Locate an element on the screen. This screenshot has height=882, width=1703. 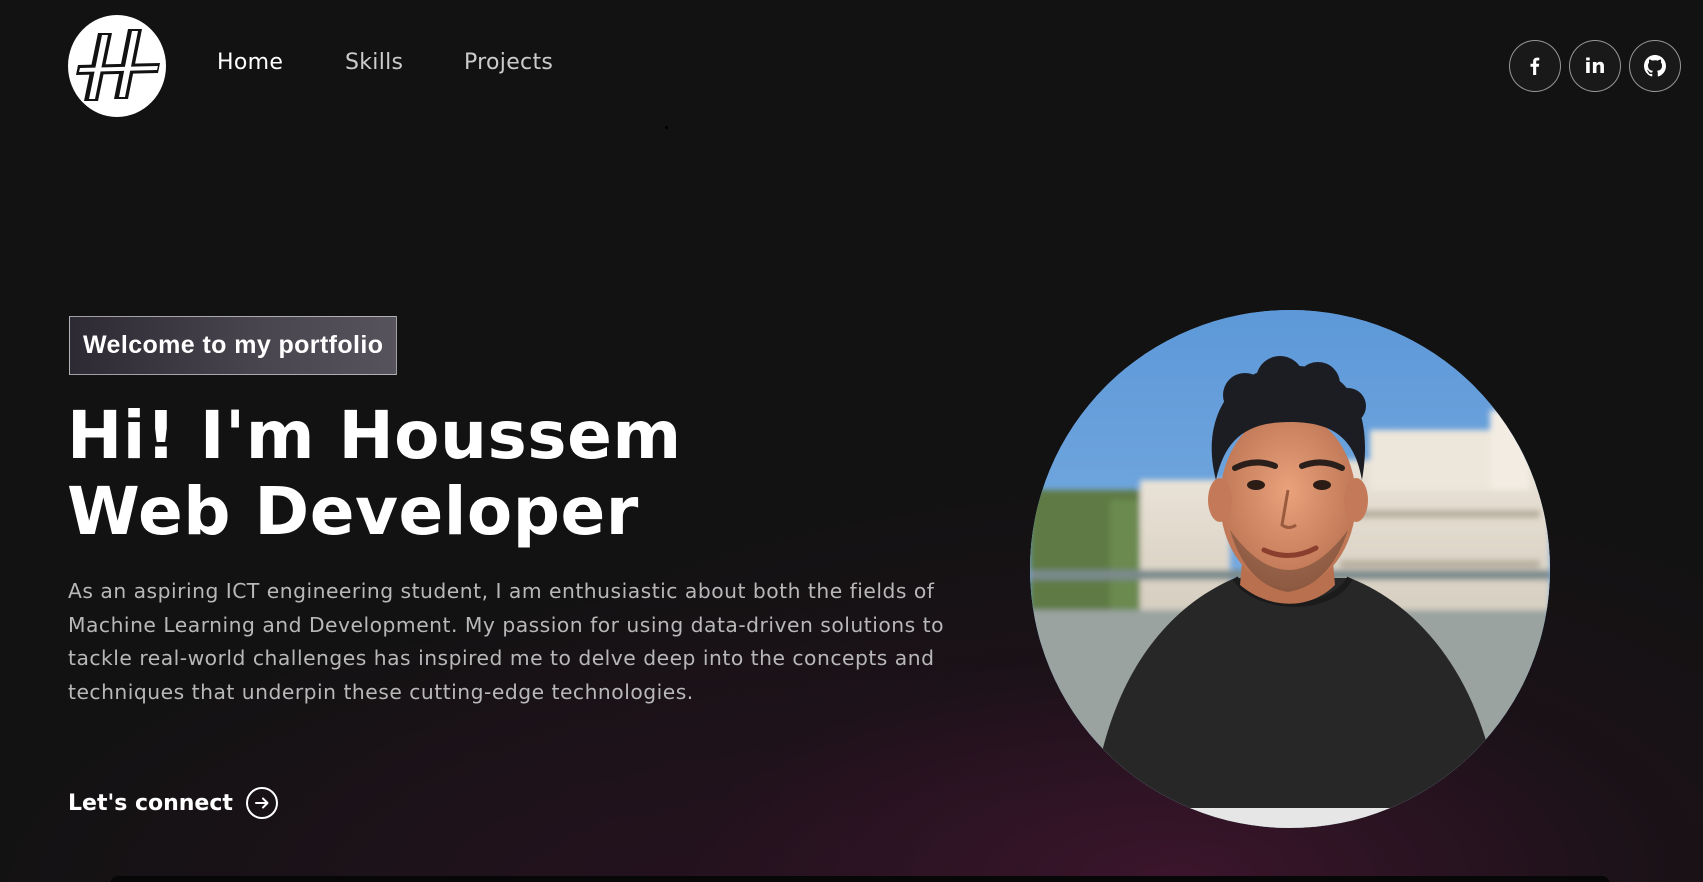
github-button is located at coordinates (1655, 66).